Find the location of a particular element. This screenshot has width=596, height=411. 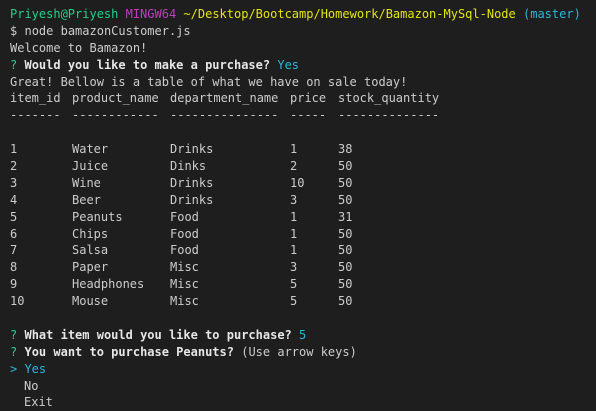

answer-text: 5 is located at coordinates (303, 334).